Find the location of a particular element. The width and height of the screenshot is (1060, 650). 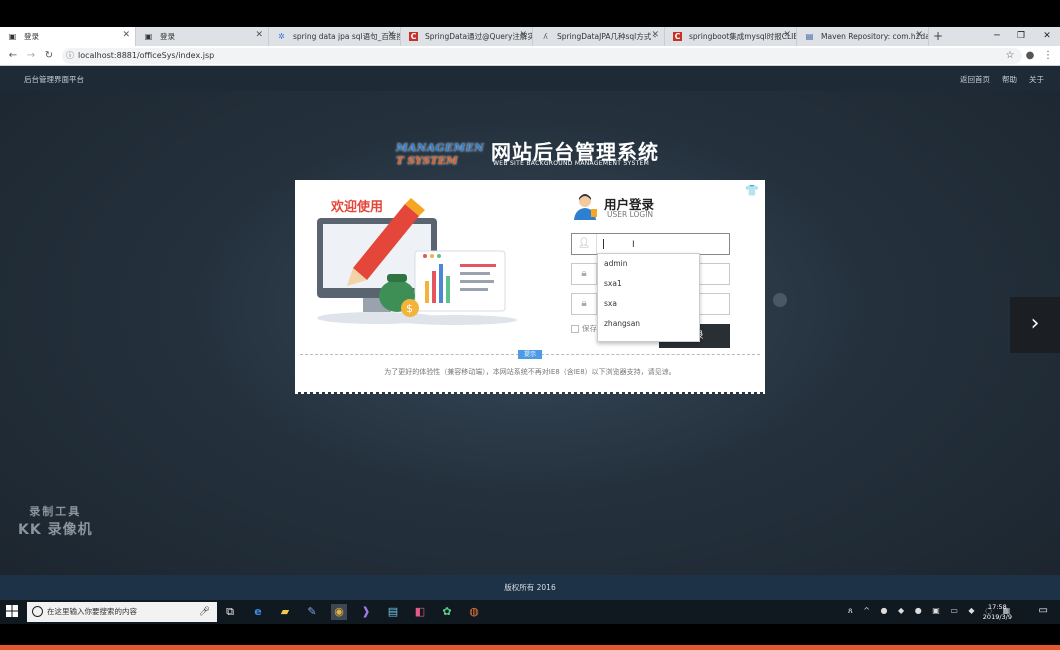

watermark-line2: KK 录像机 is located at coordinates (55, 530).